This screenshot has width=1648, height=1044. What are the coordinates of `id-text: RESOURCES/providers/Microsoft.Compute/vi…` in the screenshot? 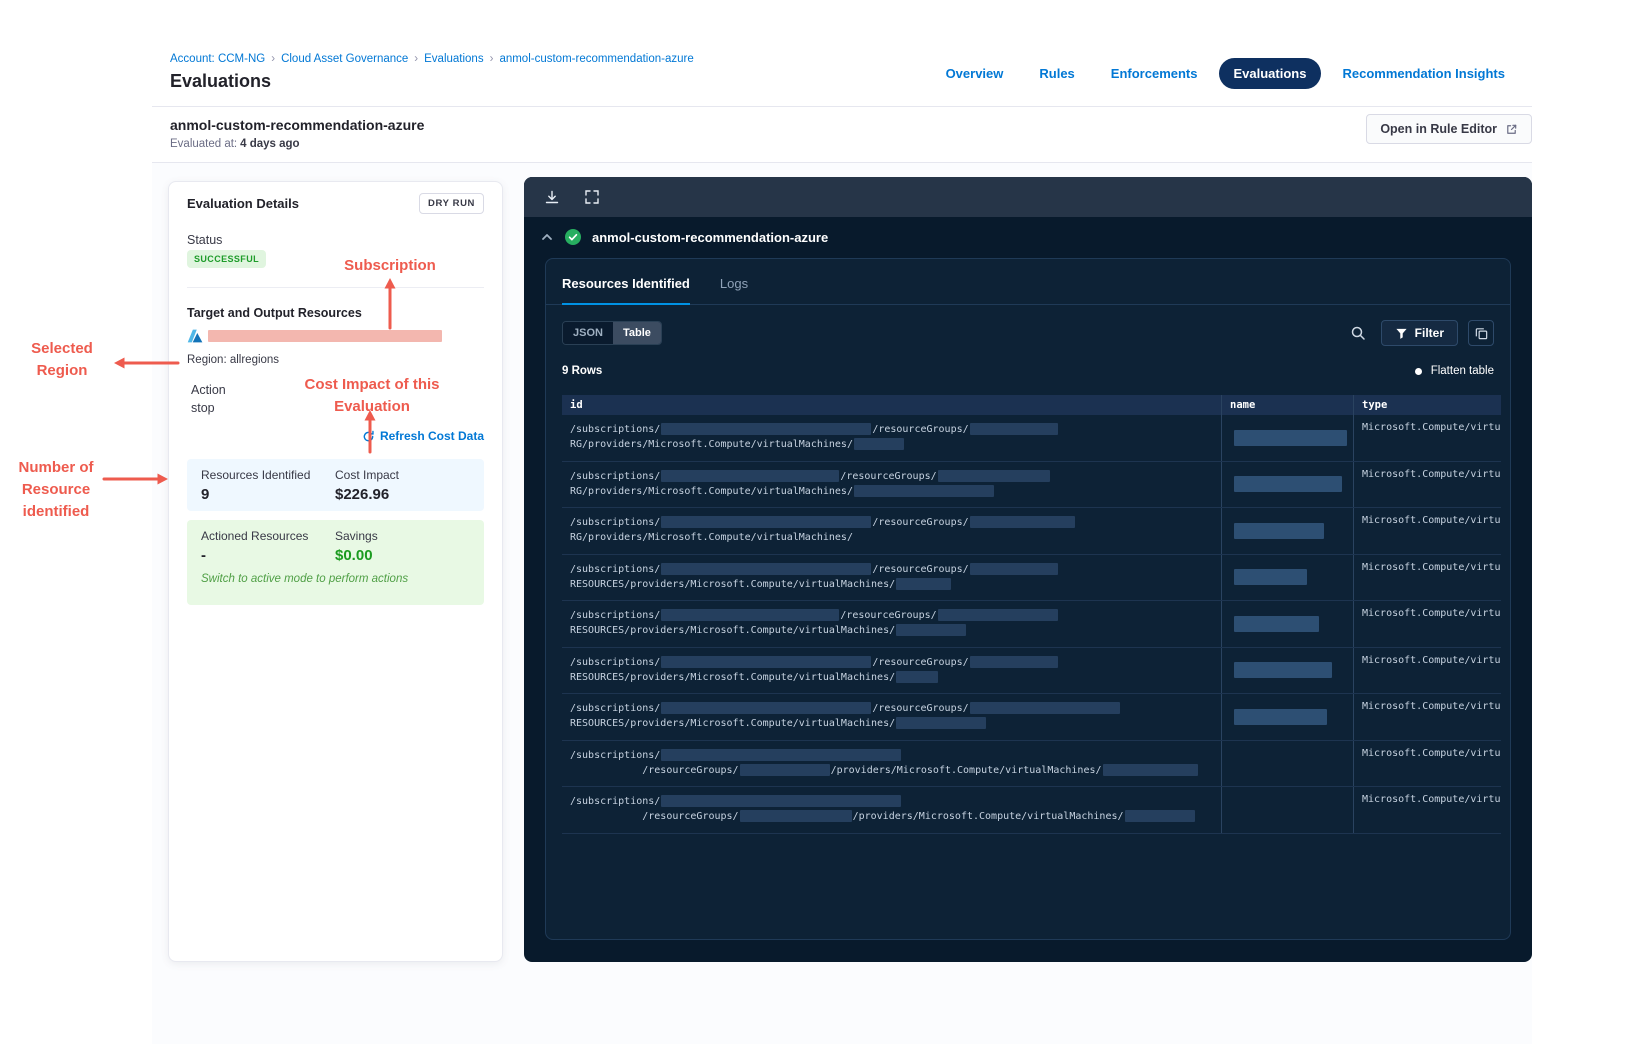 It's located at (733, 584).